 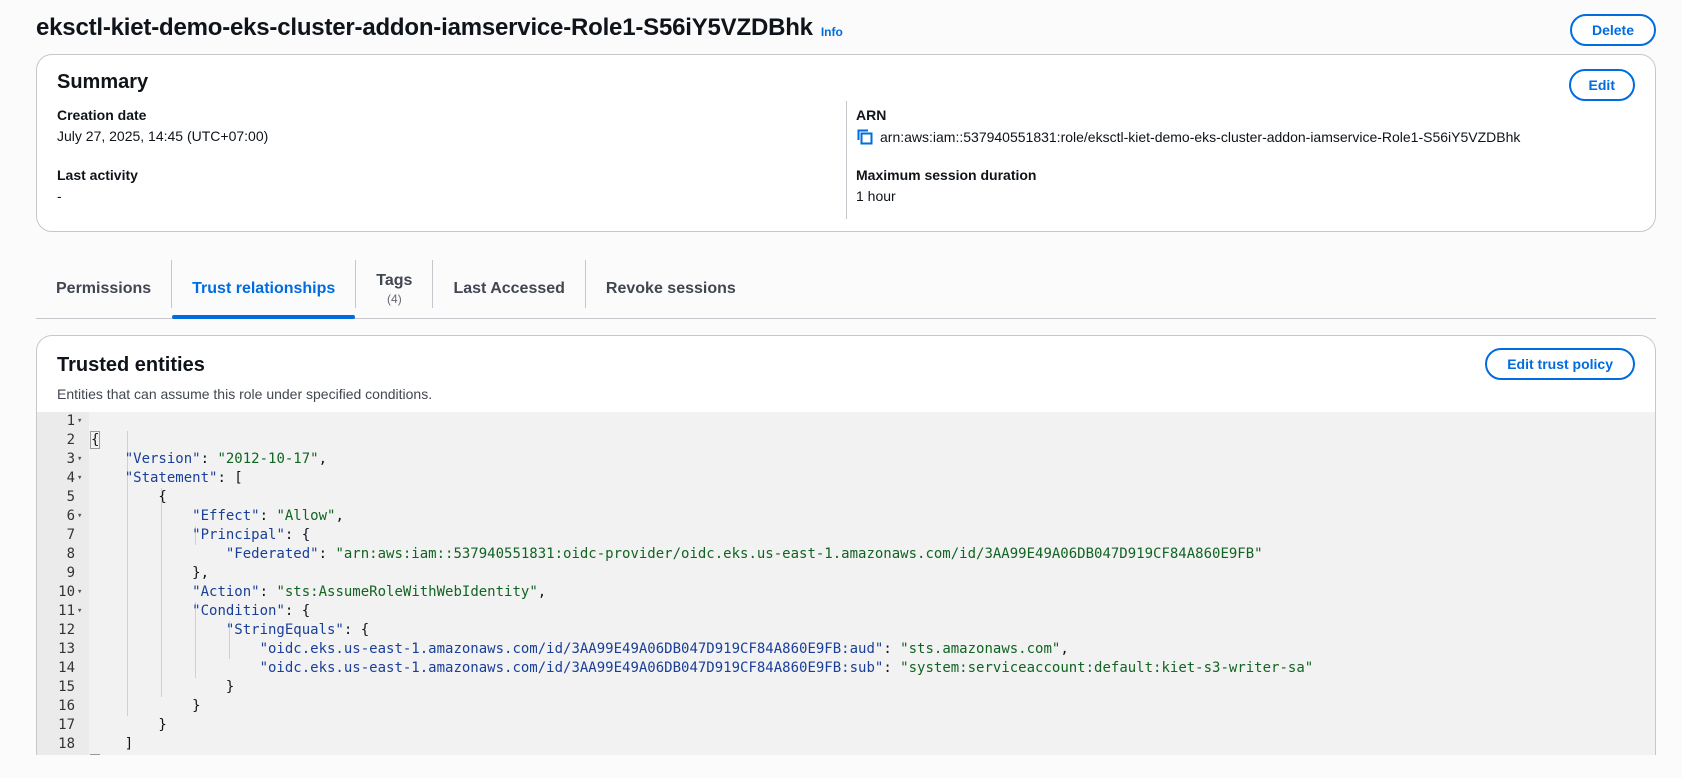 I want to click on delete-button: Delete, so click(x=1612, y=30).